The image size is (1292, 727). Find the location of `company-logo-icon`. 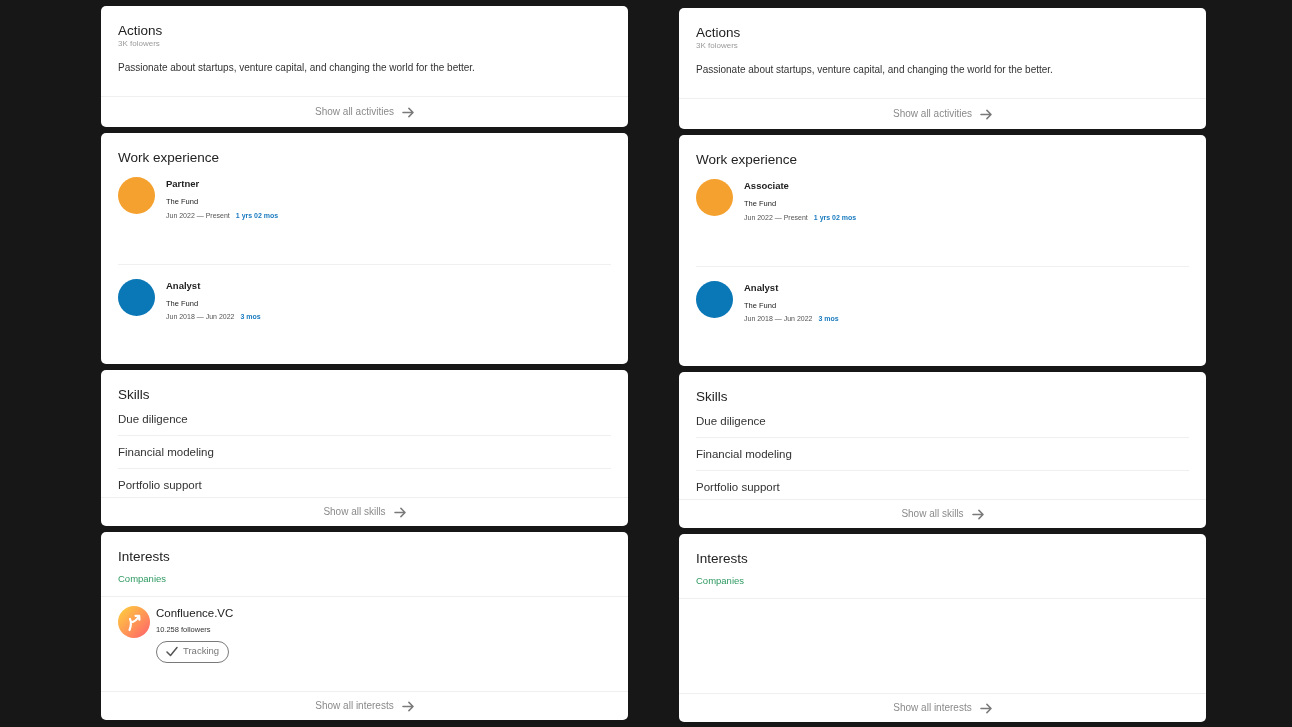

company-logo-icon is located at coordinates (134, 622).